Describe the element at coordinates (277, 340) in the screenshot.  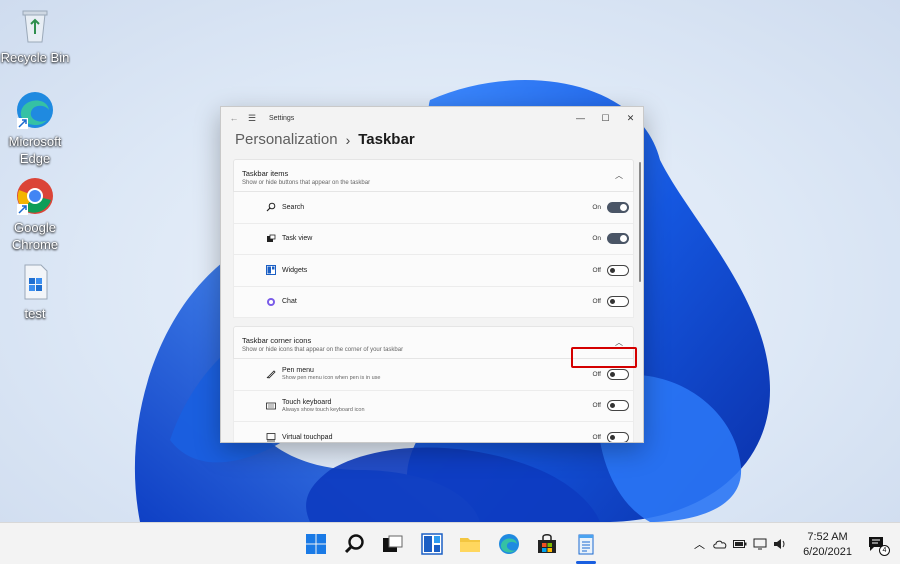
I see `section-heading: Taskbar corner icons` at that location.